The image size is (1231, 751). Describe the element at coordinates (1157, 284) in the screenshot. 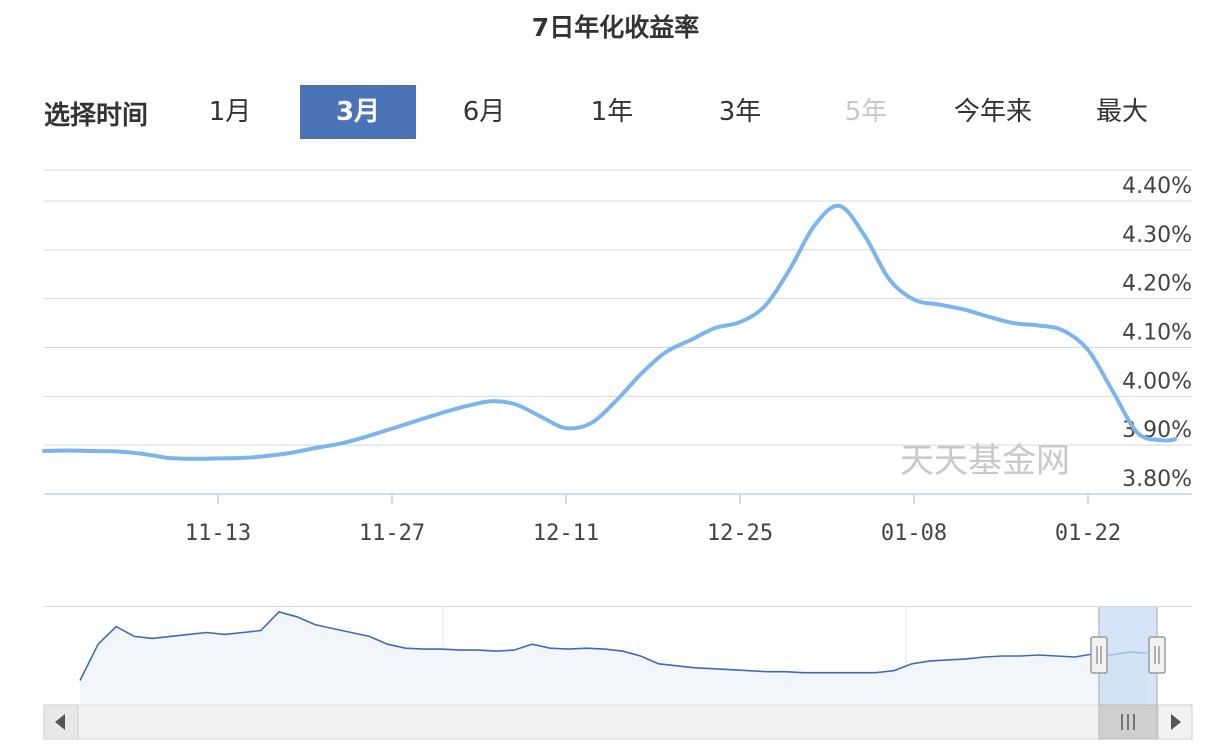

I see `y-tick-label: 4.20%` at that location.